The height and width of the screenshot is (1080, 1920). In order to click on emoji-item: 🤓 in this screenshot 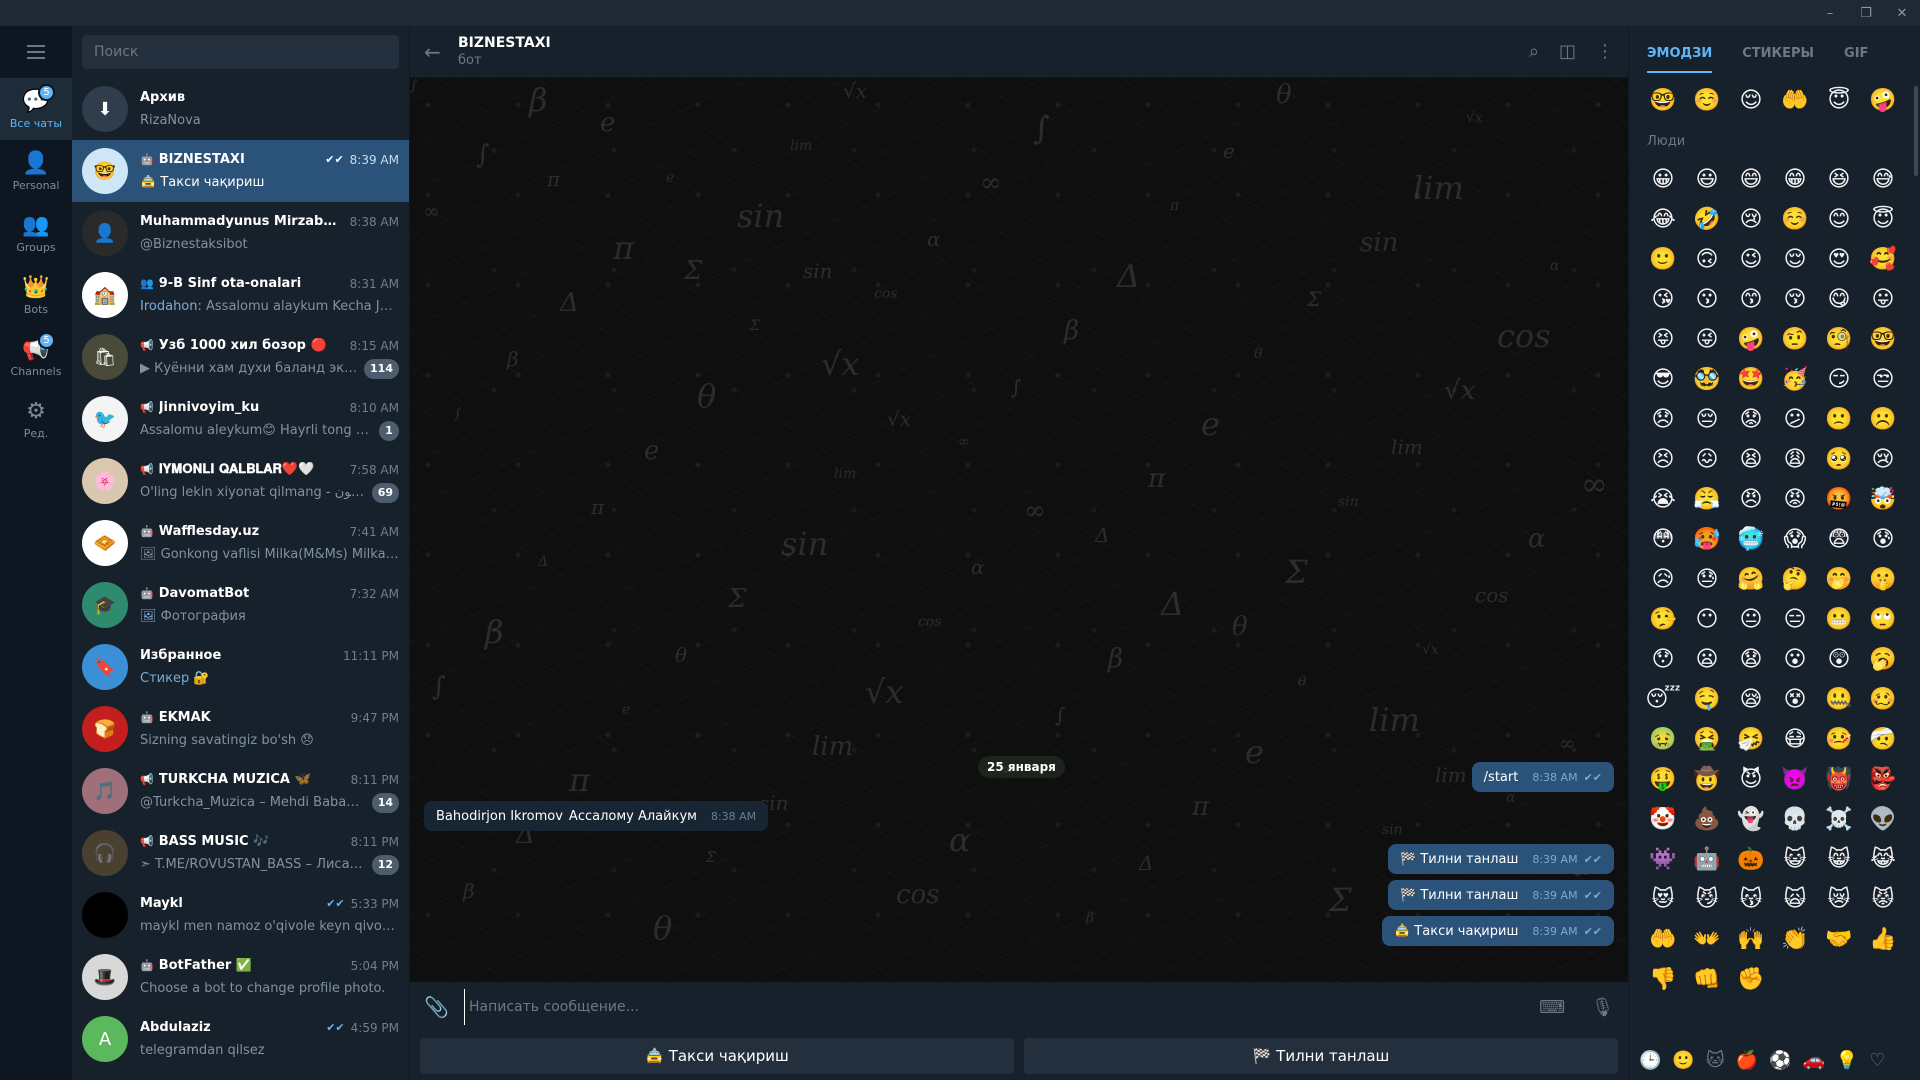, I will do `click(1883, 339)`.